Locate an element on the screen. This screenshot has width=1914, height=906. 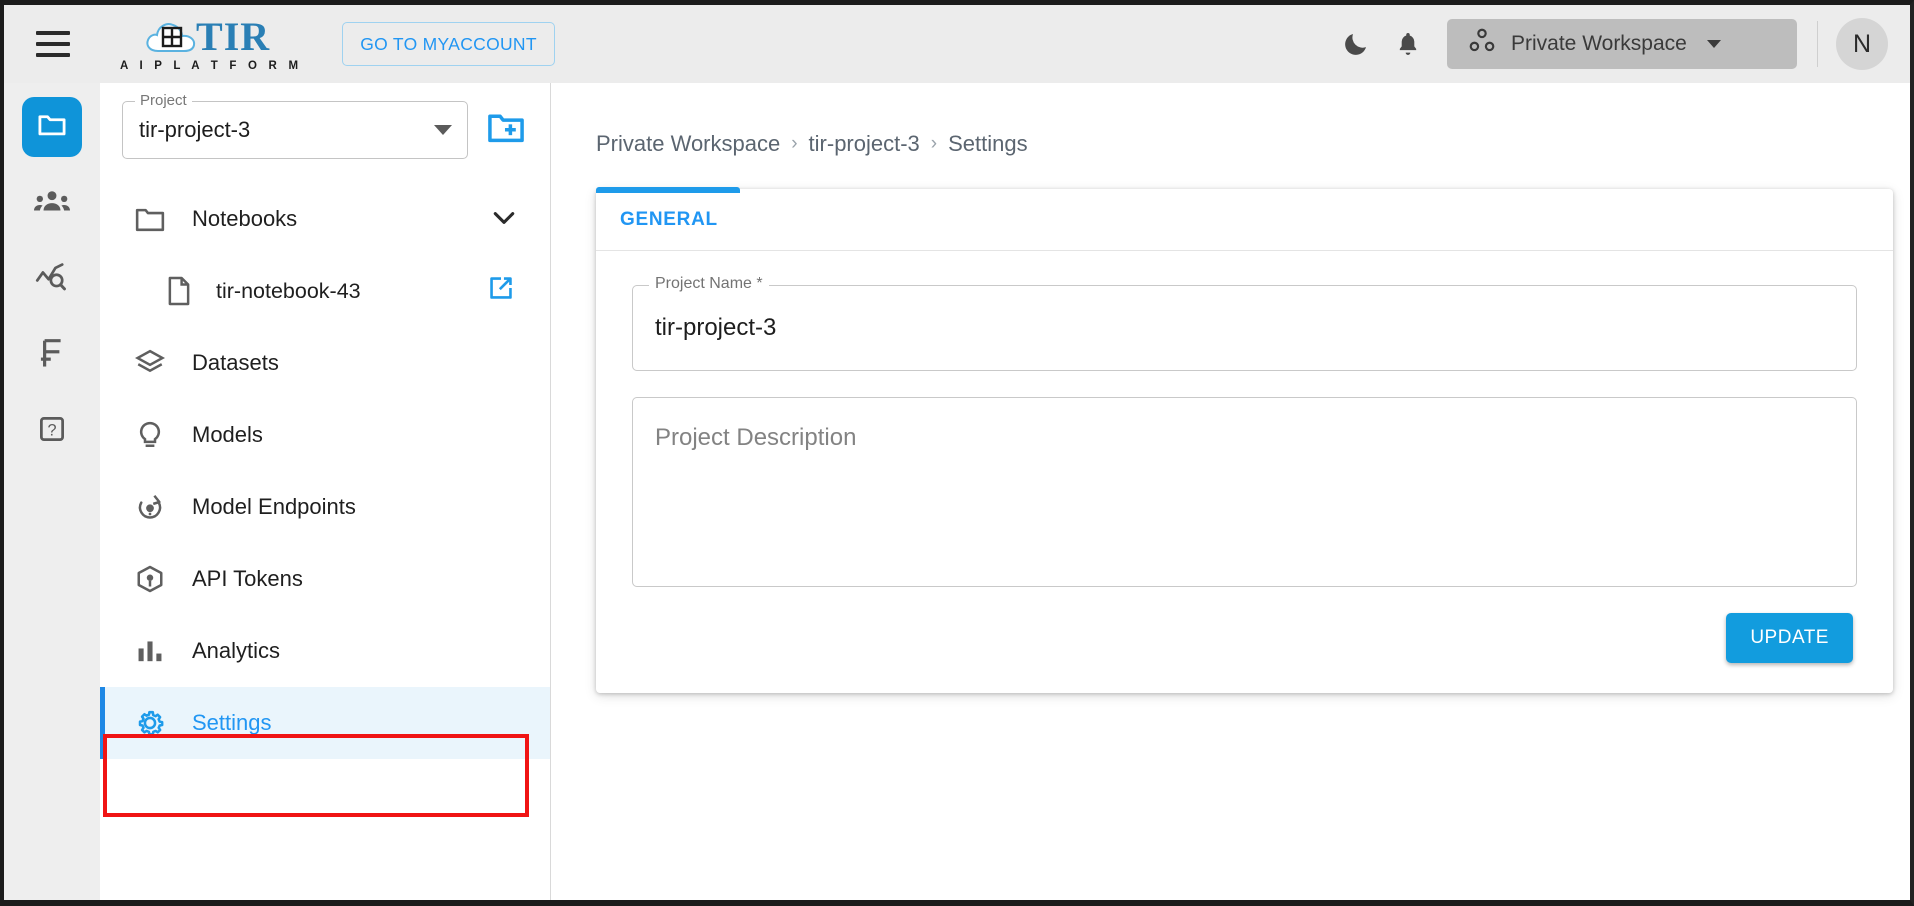
project-select-value: tir-project-3 is located at coordinates (195, 129).